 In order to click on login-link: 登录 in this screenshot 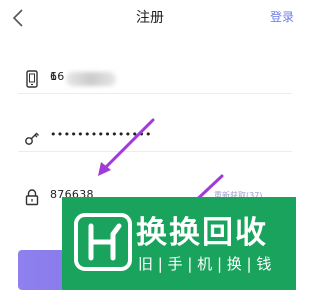, I will do `click(282, 16)`.